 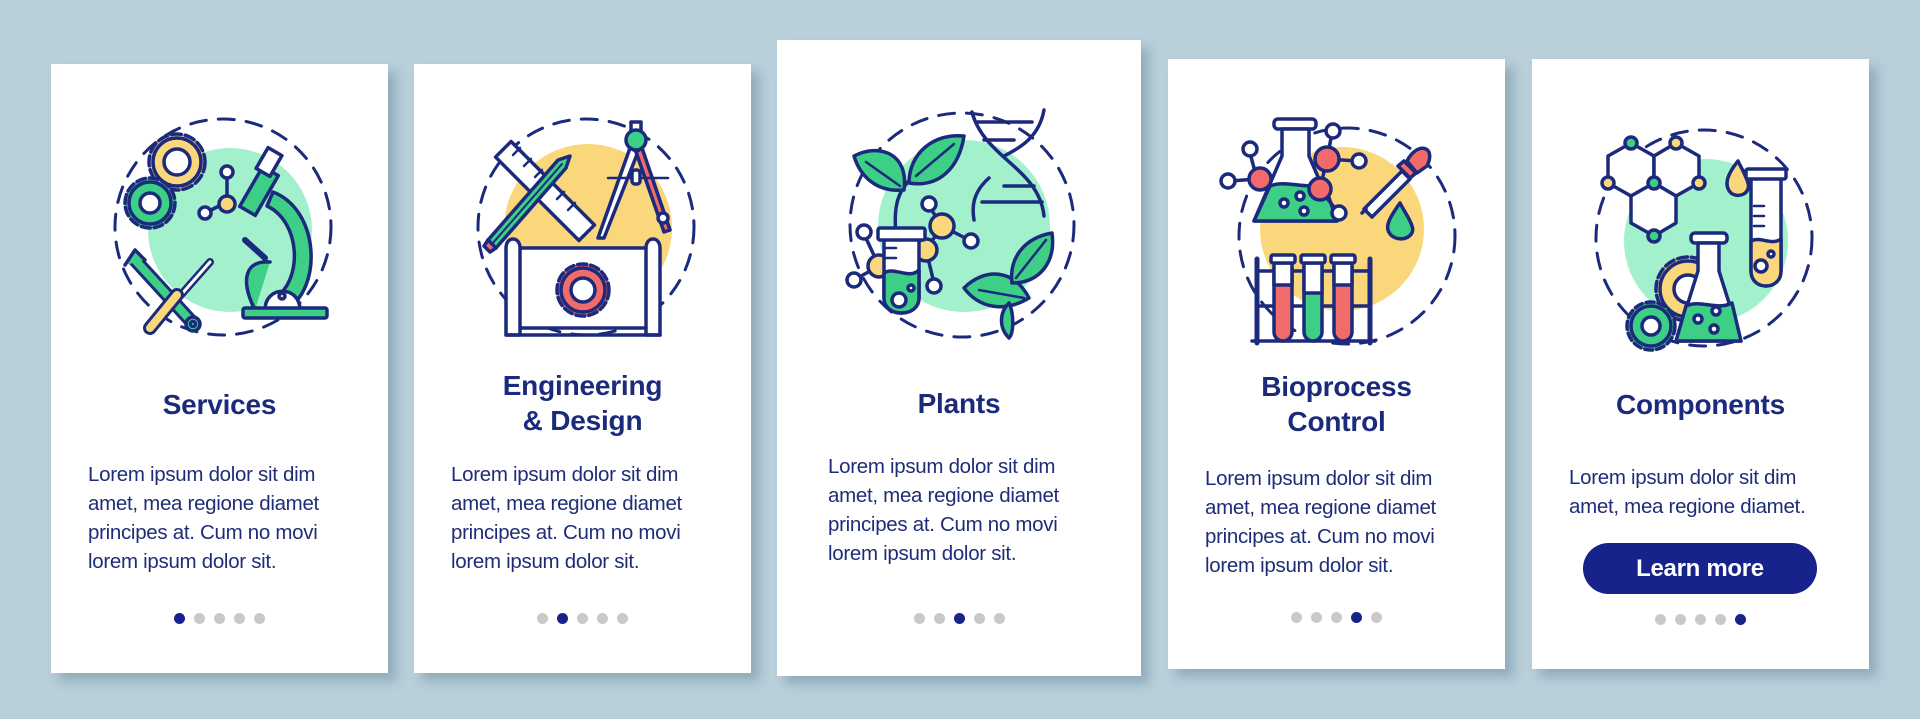 I want to click on card-title: Components, so click(x=1700, y=404).